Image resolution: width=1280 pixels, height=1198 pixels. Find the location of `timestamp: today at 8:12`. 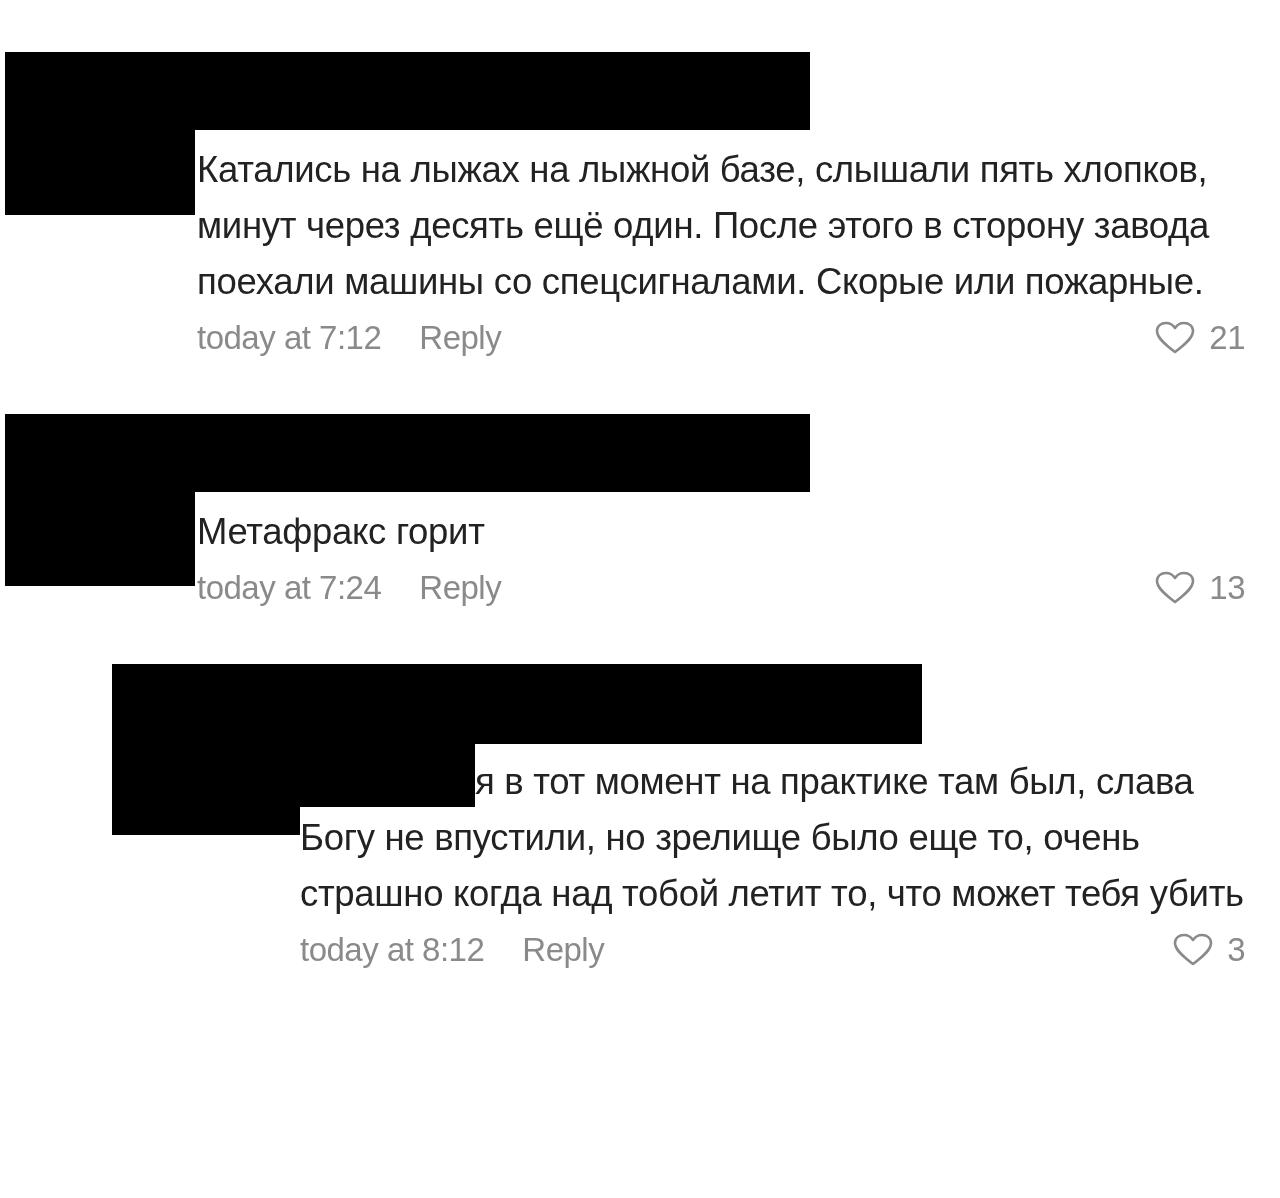

timestamp: today at 8:12 is located at coordinates (392, 950).